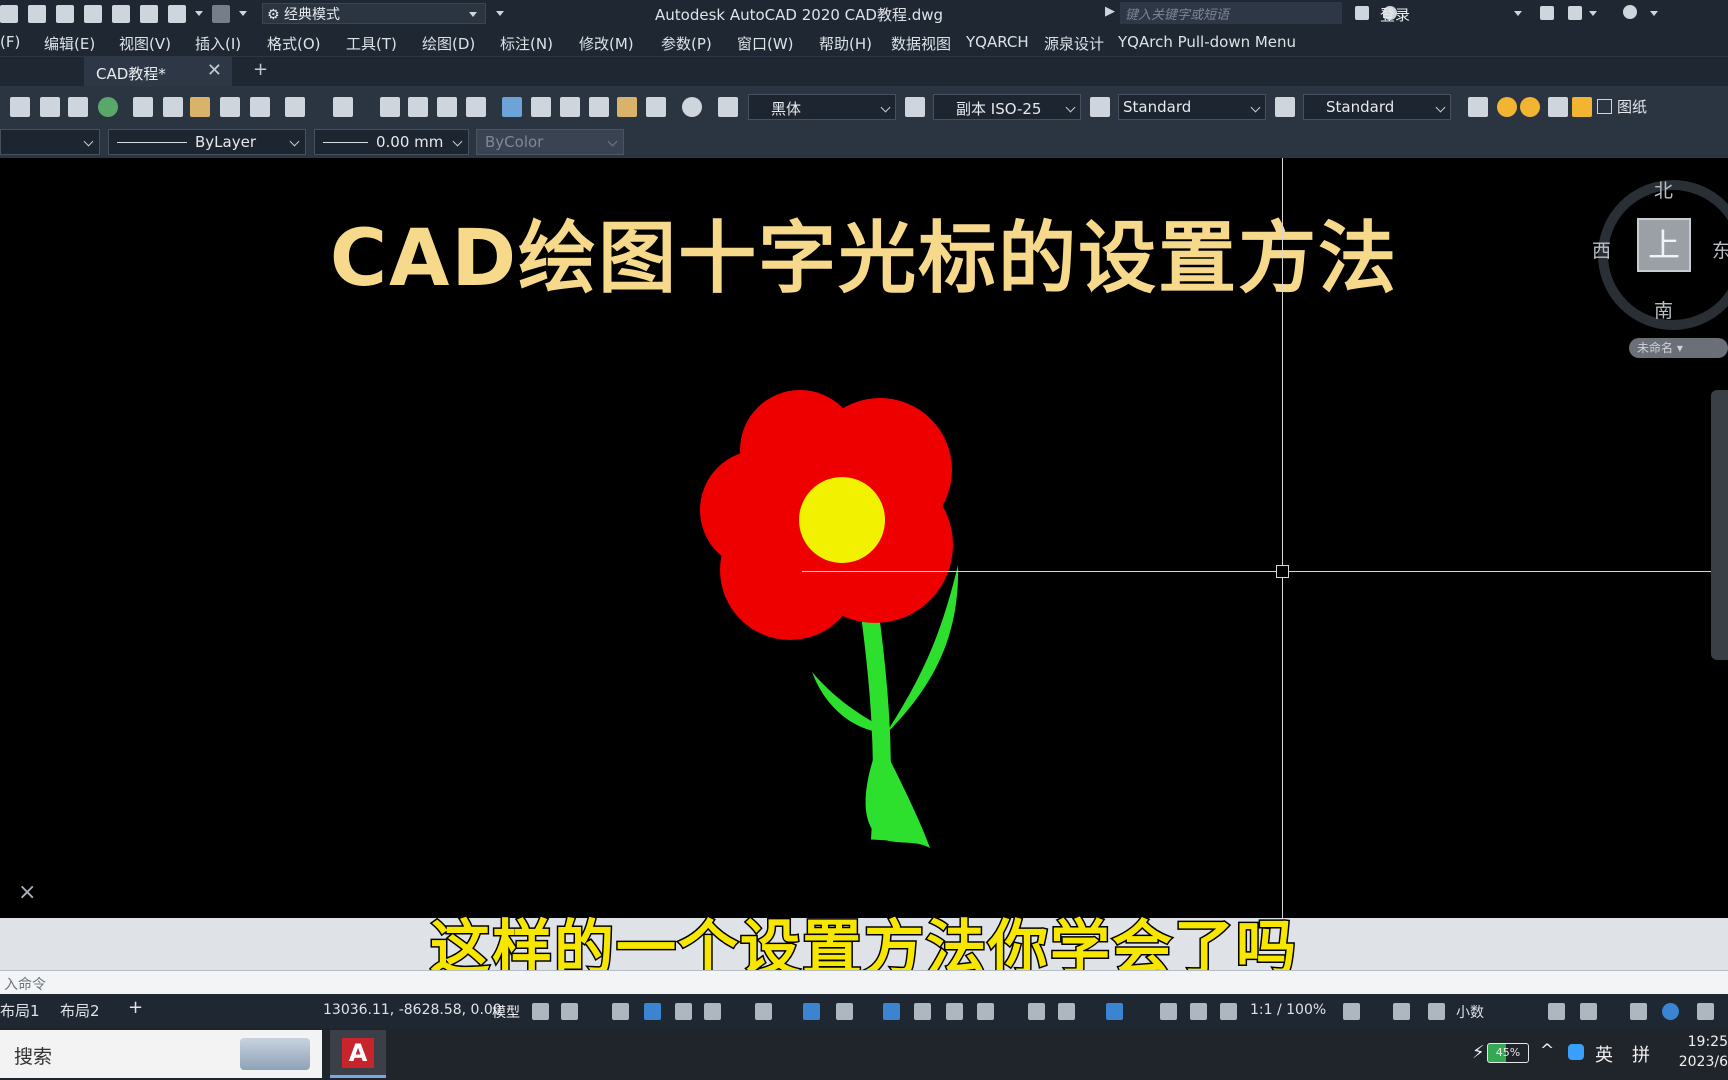 The height and width of the screenshot is (1080, 1728). I want to click on new-tab-button: +, so click(260, 69).